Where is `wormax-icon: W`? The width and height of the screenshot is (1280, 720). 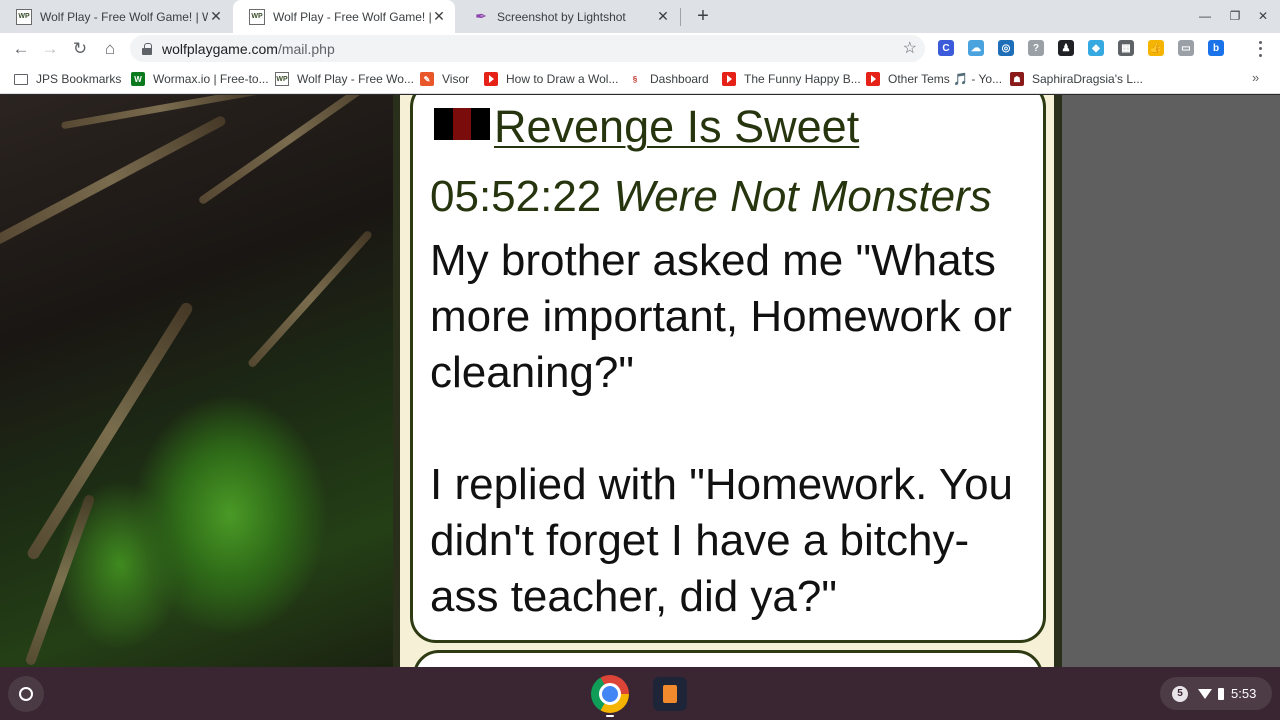
wormax-icon: W is located at coordinates (138, 79).